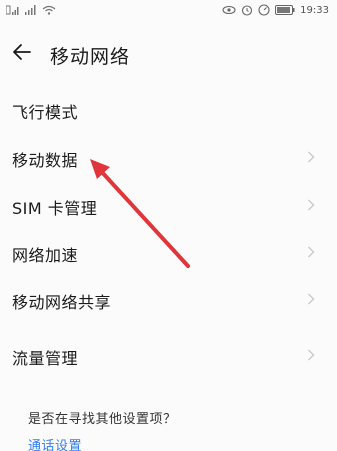 The height and width of the screenshot is (451, 337). Describe the element at coordinates (90, 57) in the screenshot. I see `page-title: 移动网络` at that location.